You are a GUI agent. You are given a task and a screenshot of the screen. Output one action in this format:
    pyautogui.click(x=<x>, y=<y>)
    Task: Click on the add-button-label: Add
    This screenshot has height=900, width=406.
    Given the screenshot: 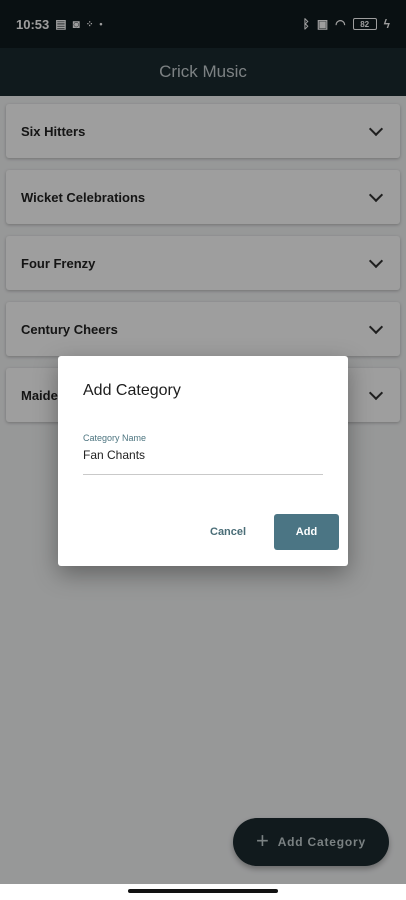 What is the action you would take?
    pyautogui.click(x=306, y=532)
    